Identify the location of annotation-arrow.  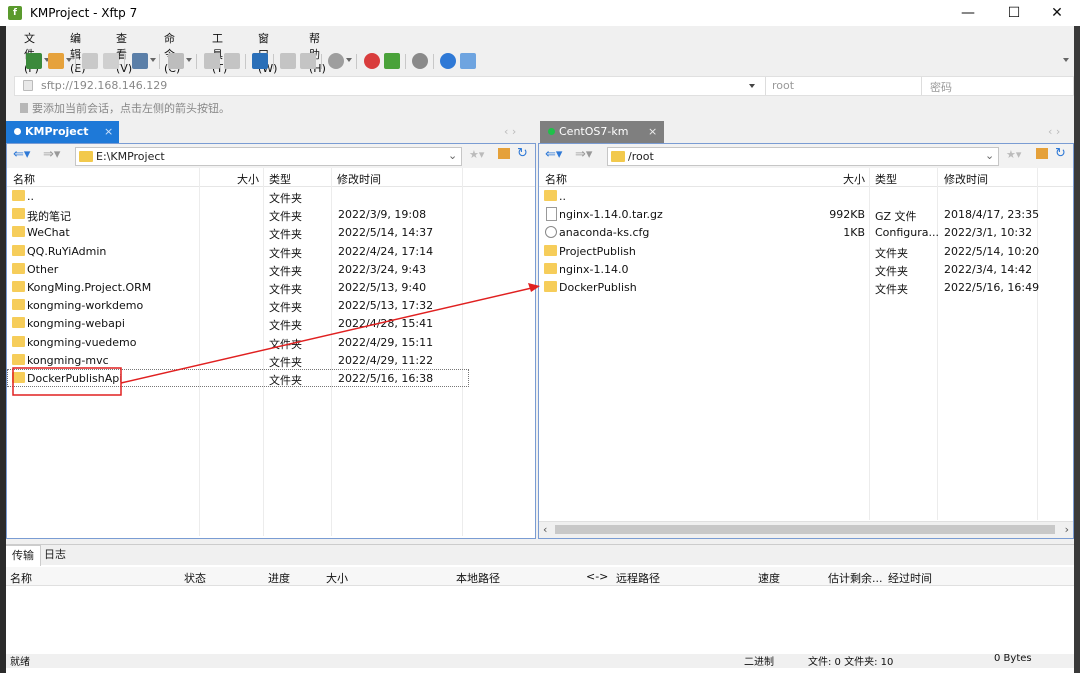
(328, 335).